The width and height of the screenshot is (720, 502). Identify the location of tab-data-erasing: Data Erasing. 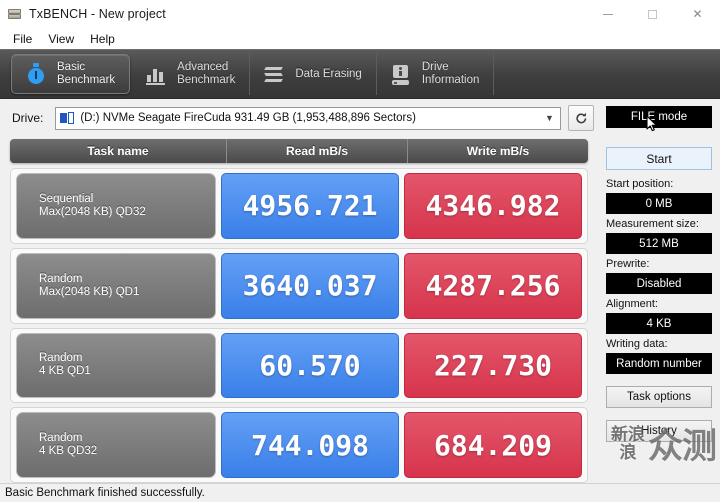
(313, 74).